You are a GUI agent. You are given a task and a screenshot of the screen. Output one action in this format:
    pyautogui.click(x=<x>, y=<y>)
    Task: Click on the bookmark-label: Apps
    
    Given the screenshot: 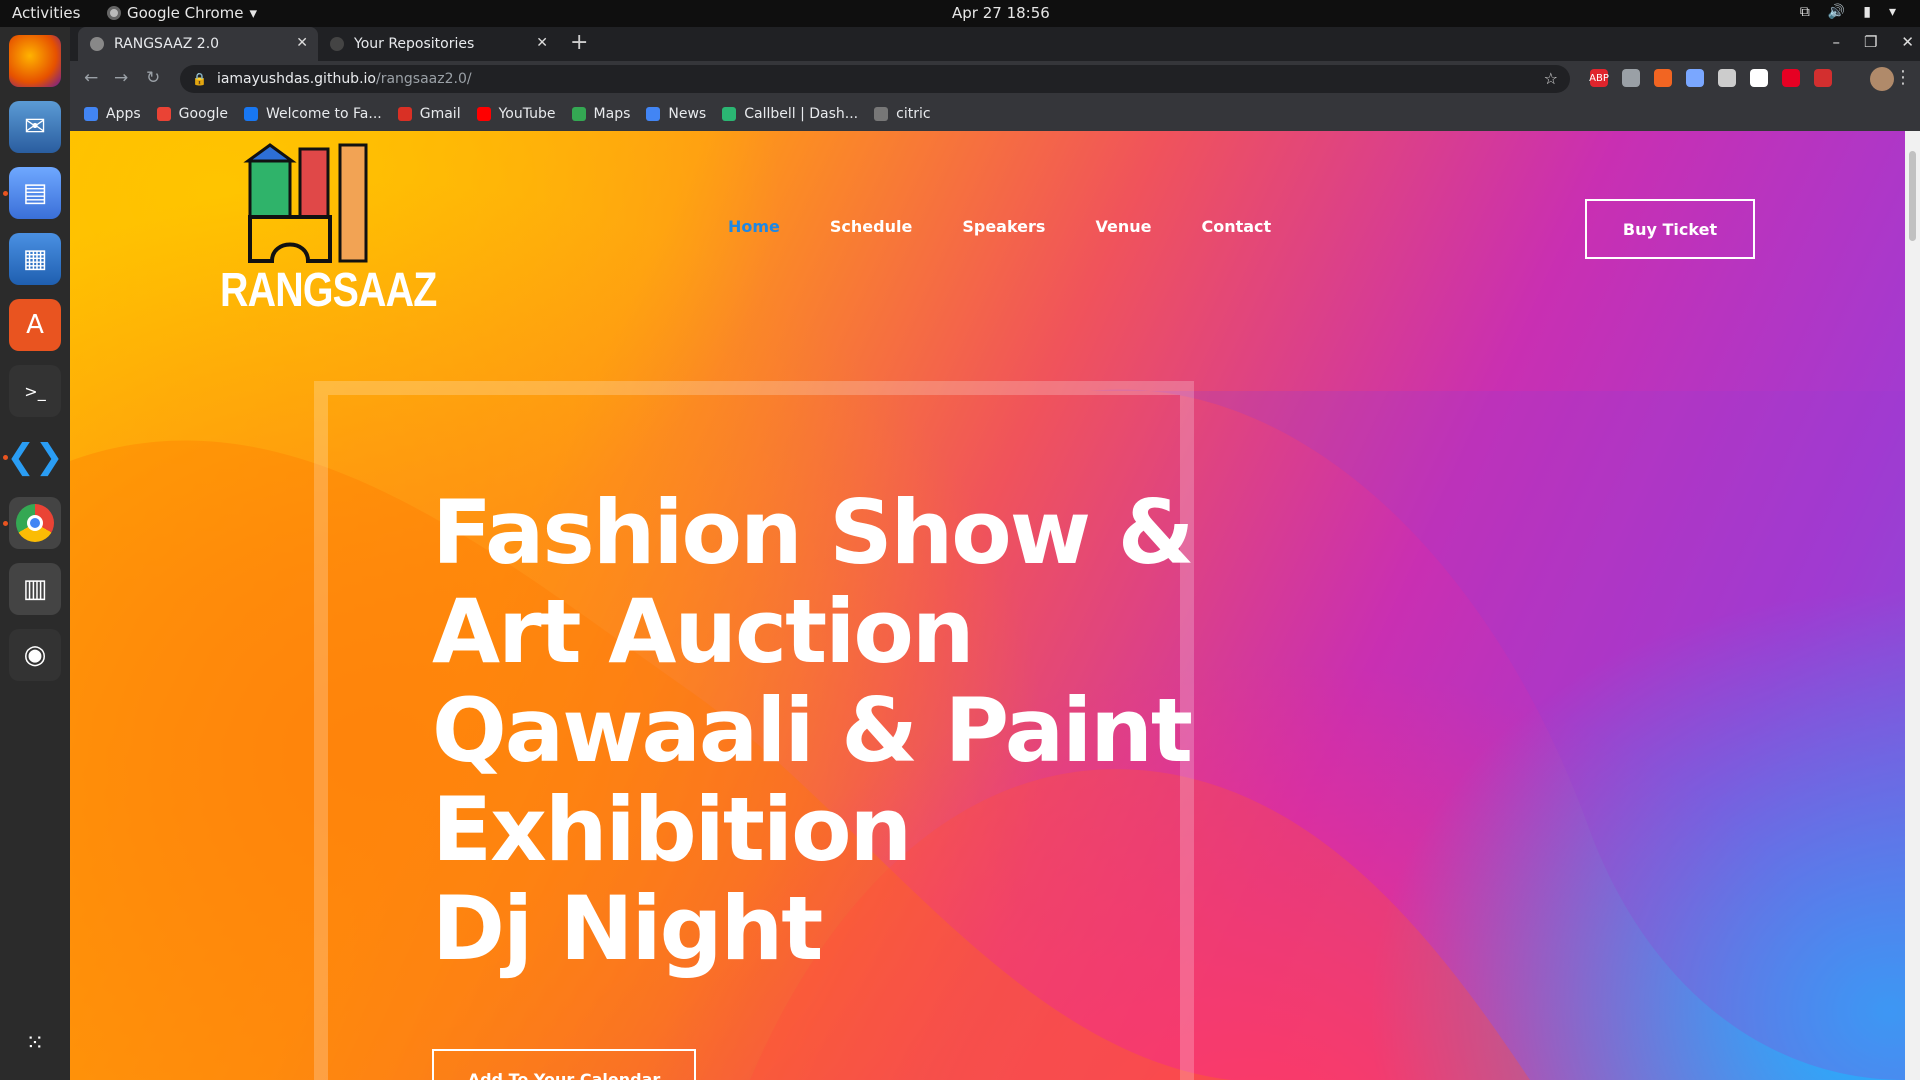 What is the action you would take?
    pyautogui.click(x=123, y=114)
    